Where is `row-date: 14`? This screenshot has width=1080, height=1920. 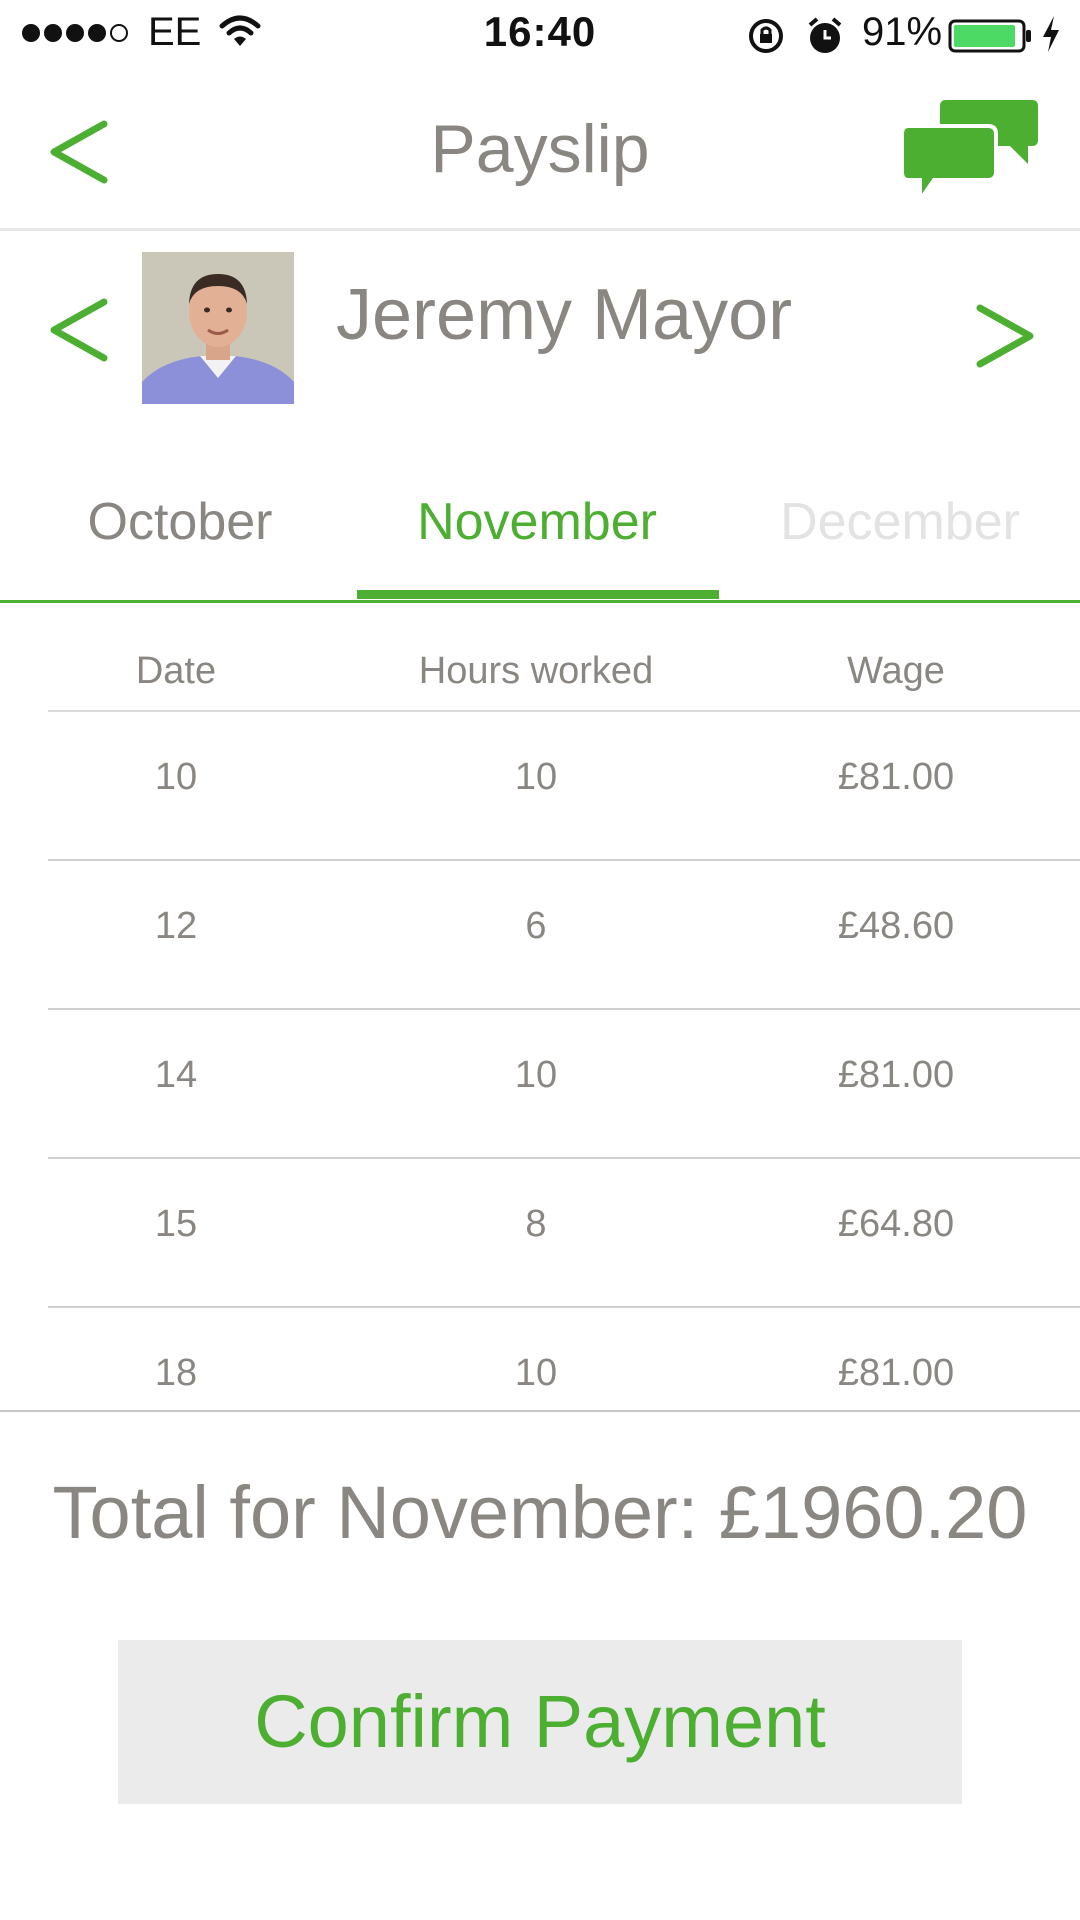
row-date: 14 is located at coordinates (176, 1075).